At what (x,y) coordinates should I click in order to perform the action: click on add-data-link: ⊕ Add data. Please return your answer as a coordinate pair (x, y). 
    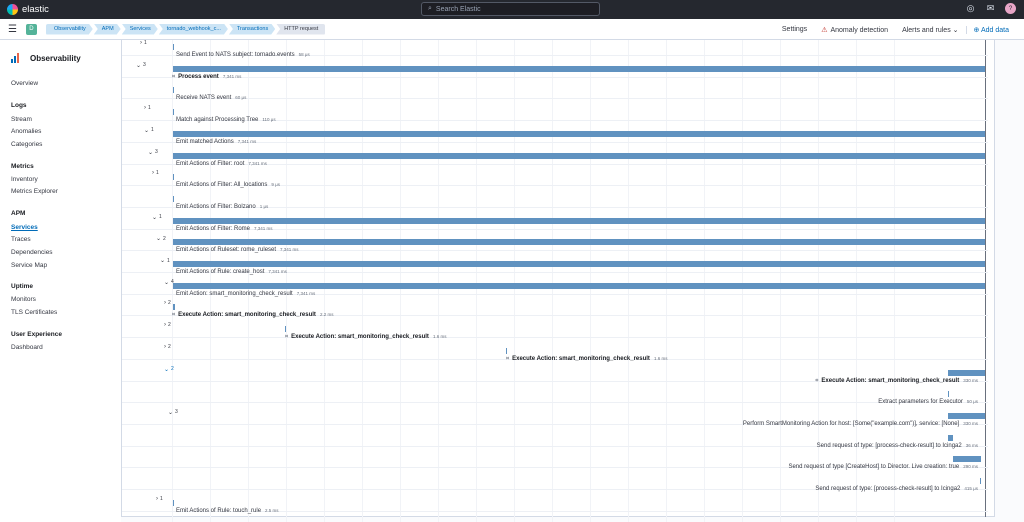
    Looking at the image, I should click on (990, 29).